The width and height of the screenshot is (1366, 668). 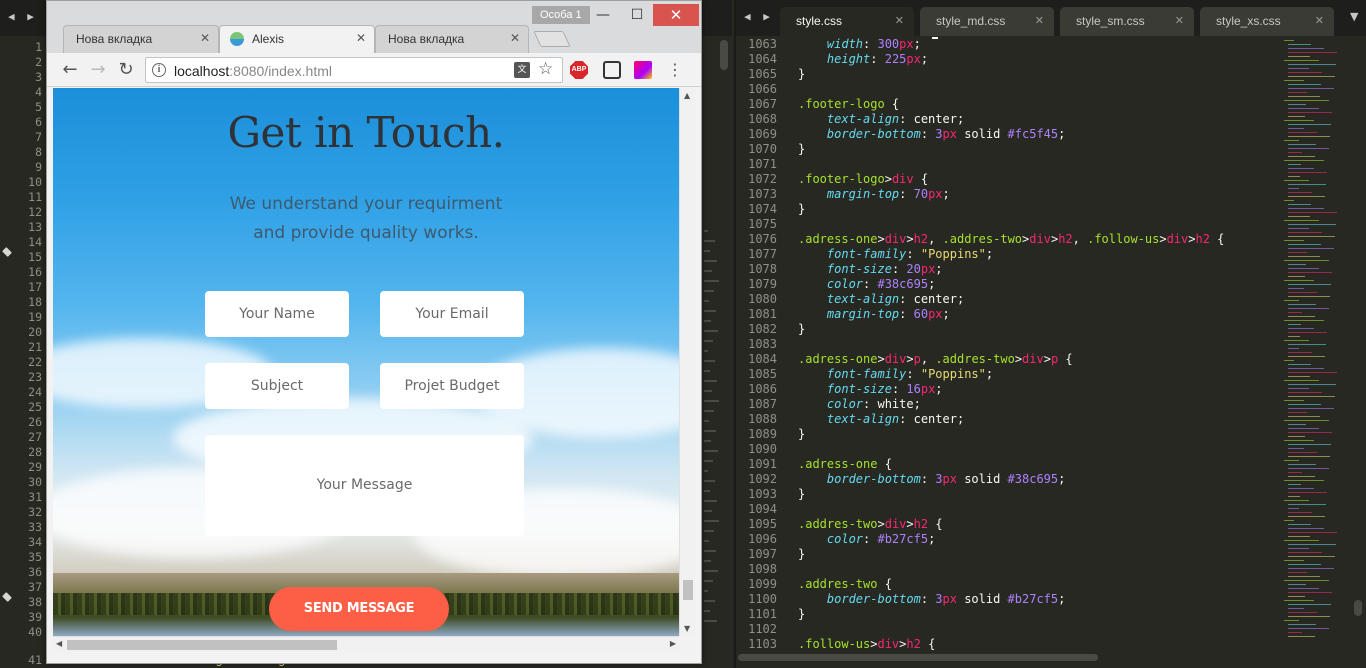 I want to click on code-line: 1099 .addres-two {, so click(x=1006, y=584).